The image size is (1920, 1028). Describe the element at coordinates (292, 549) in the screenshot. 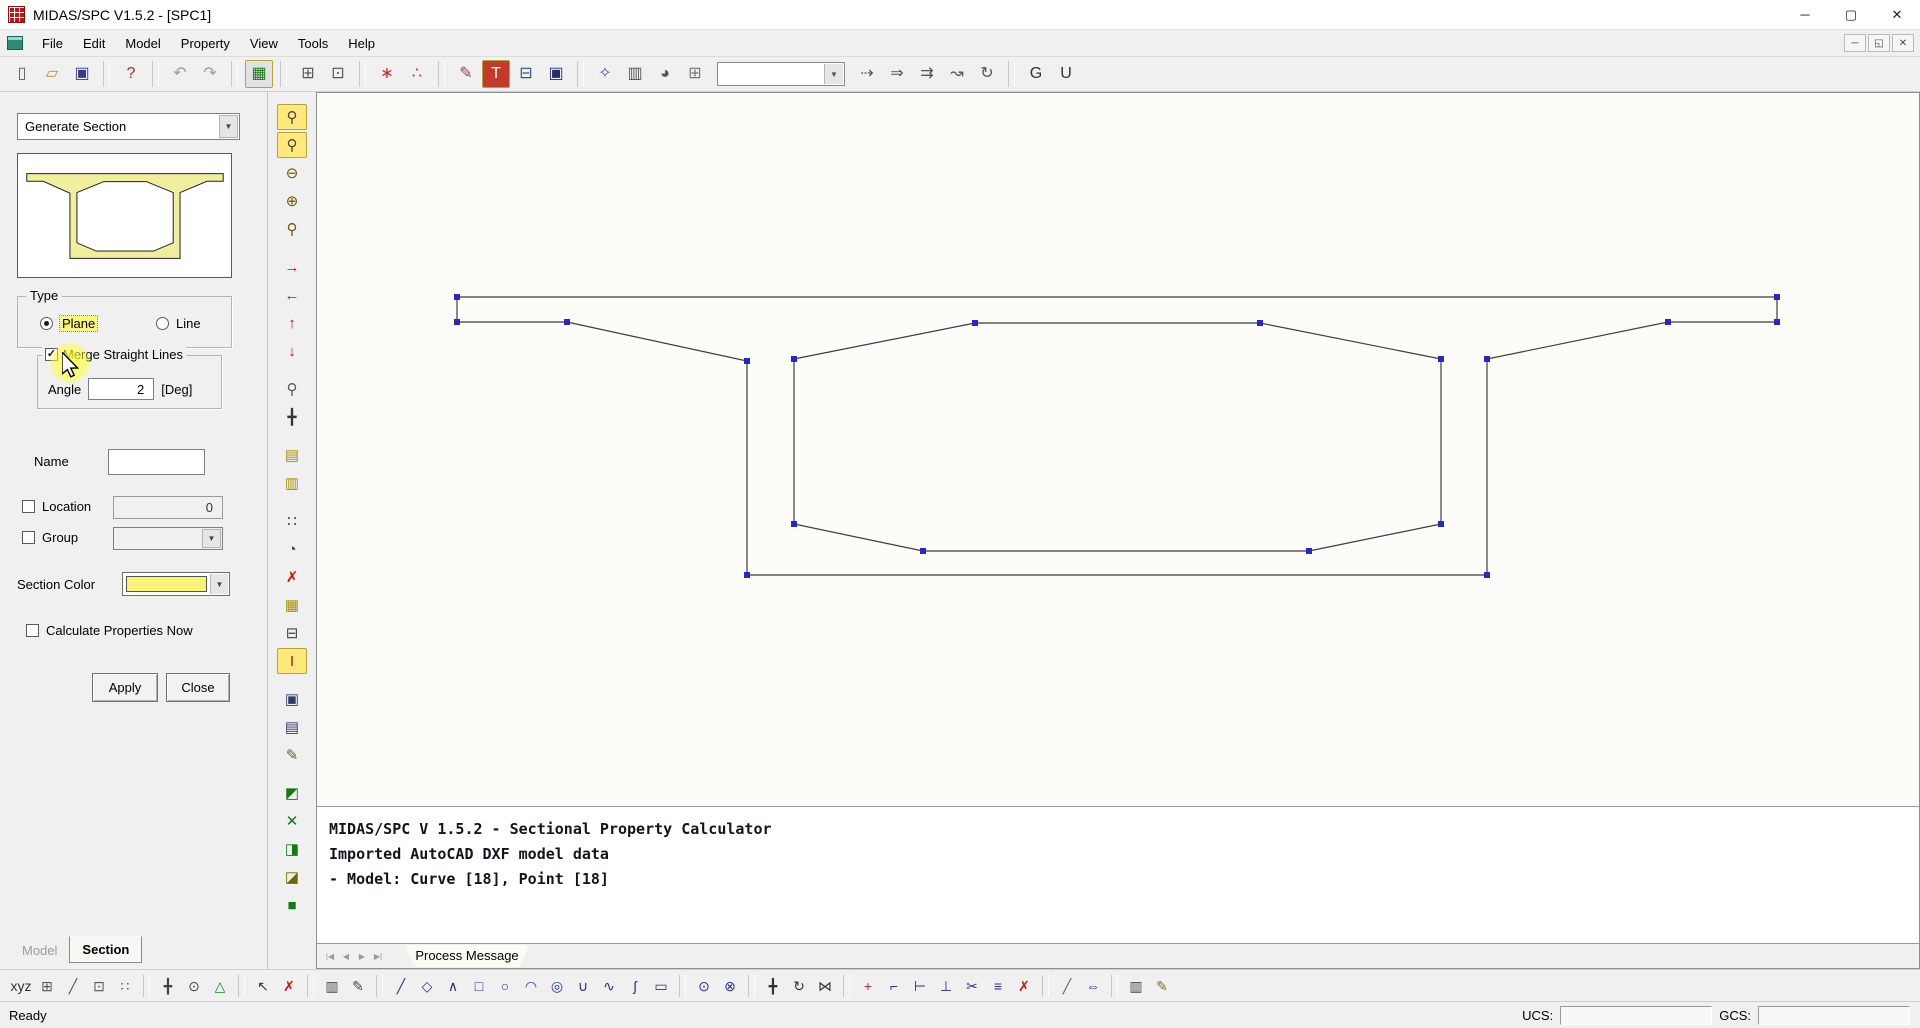

I see `angle-display-icon: ◔` at that location.